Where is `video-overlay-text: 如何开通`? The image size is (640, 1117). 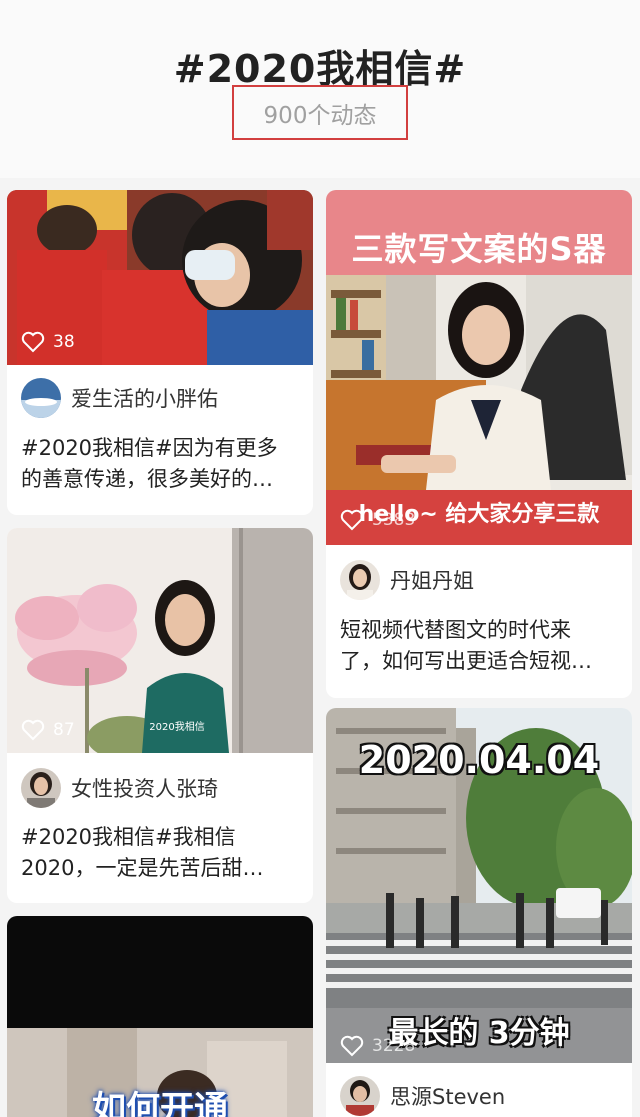
video-overlay-text: 如何开通 is located at coordinates (160, 1103).